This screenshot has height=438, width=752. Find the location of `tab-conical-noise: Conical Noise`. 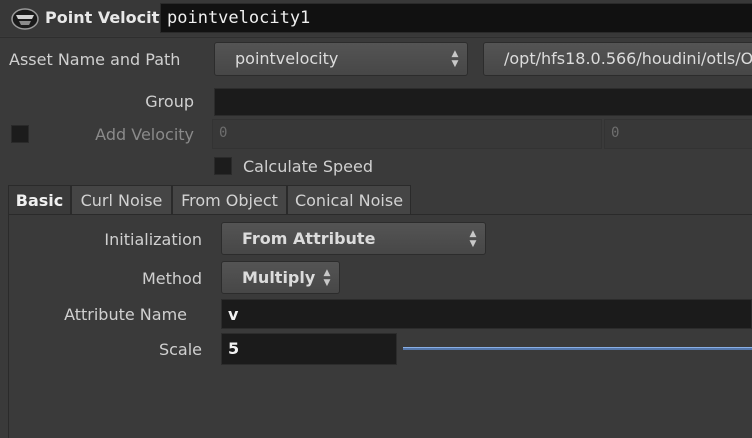

tab-conical-noise: Conical Noise is located at coordinates (349, 200).